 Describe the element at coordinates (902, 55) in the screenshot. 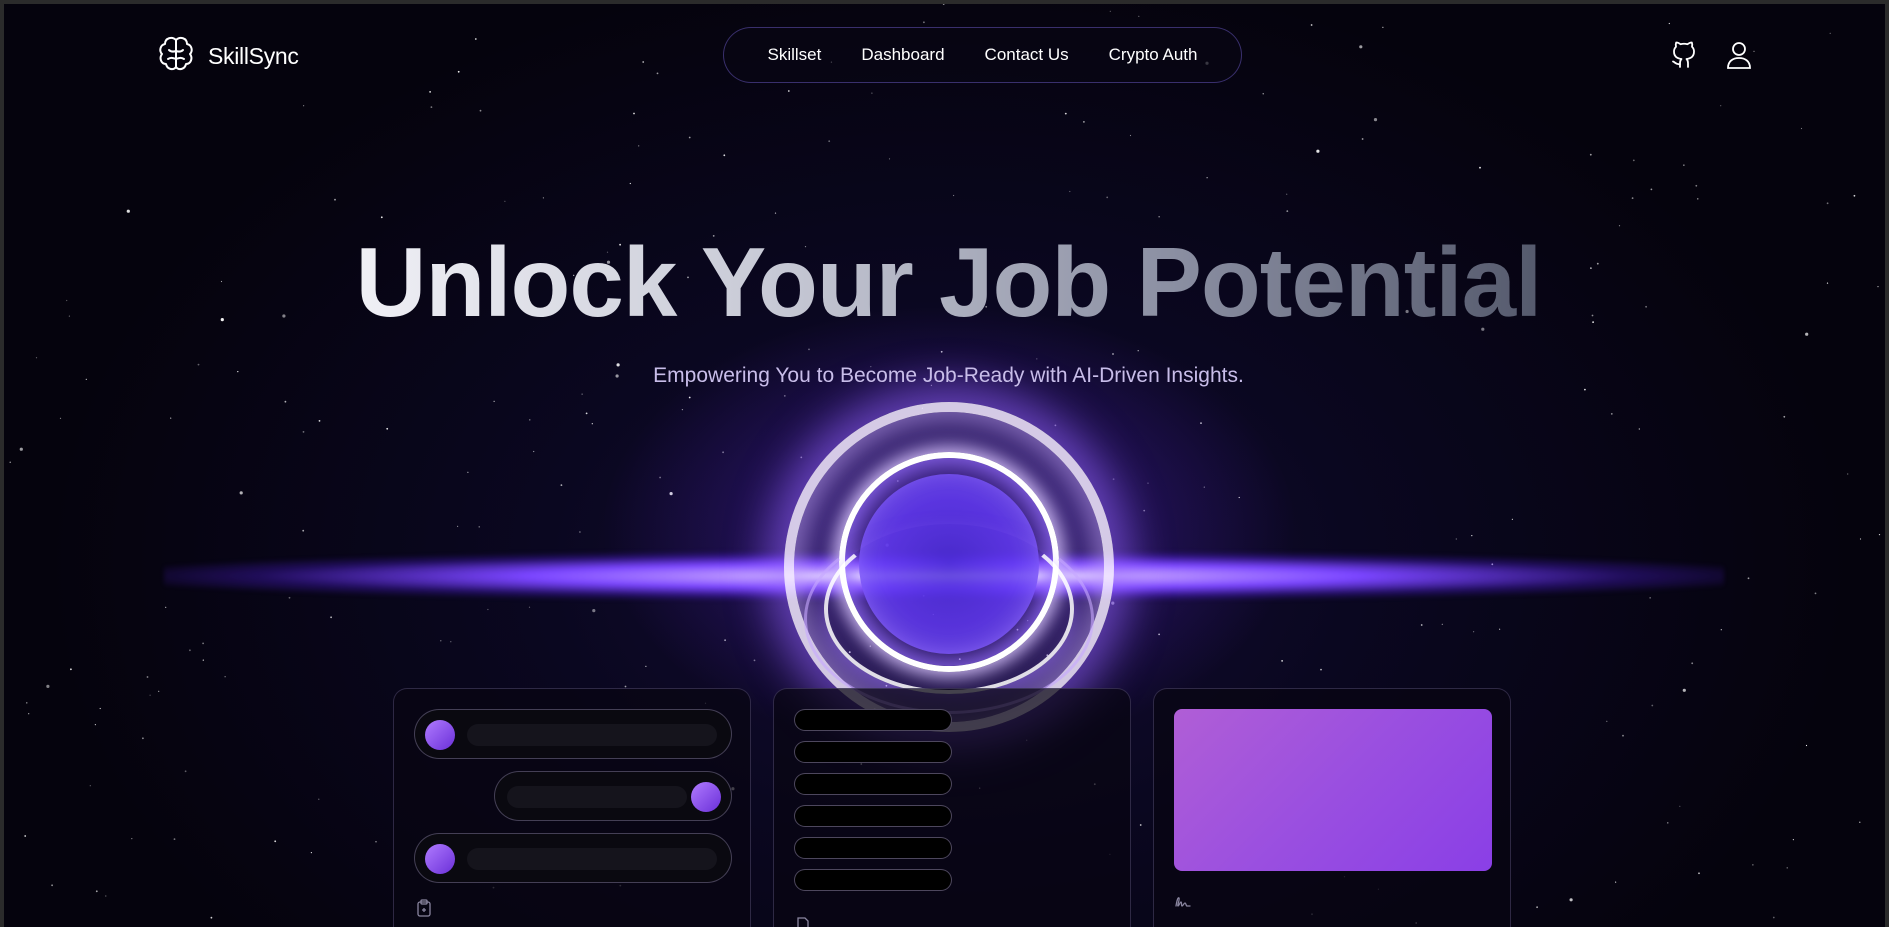

I see `nav-link-dashboard: Dashboard` at that location.